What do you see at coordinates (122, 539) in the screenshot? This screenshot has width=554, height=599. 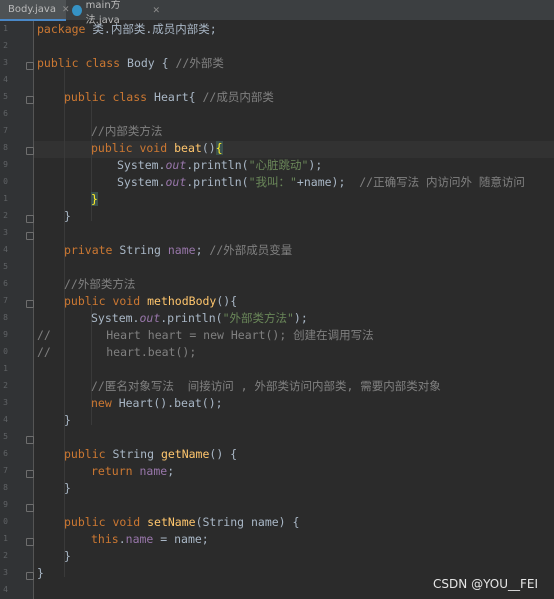 I see `code-text: .` at bounding box center [122, 539].